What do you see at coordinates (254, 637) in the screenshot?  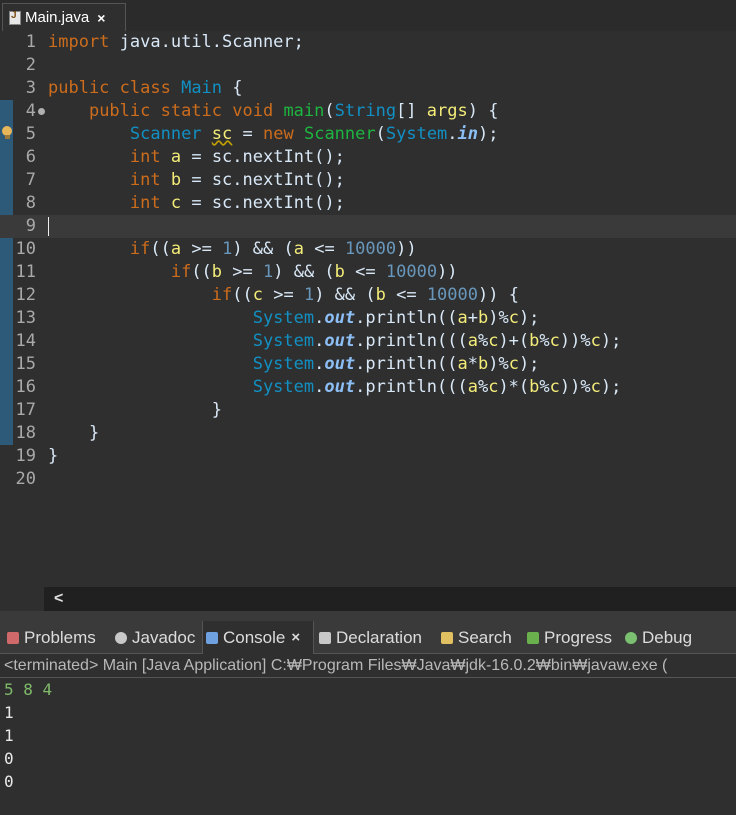 I see `view-tab-label: Console` at bounding box center [254, 637].